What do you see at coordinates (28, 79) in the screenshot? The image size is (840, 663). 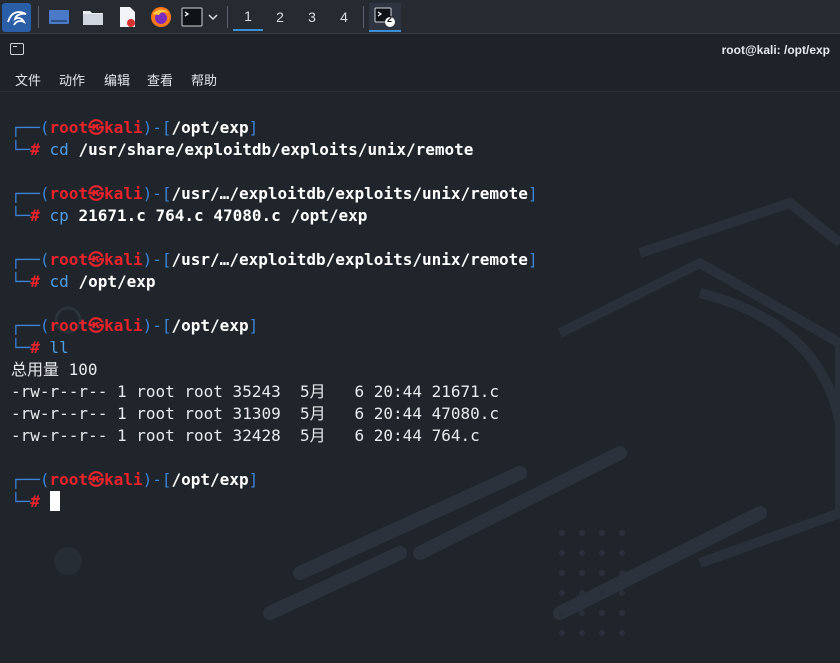 I see `menu-file: 文件` at bounding box center [28, 79].